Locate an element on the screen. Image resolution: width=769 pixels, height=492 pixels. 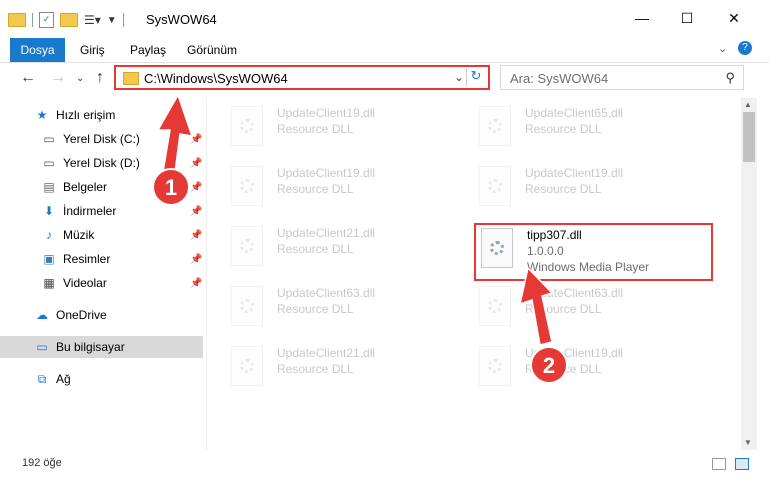
minimize-button: — is located at coordinates (642, 18).